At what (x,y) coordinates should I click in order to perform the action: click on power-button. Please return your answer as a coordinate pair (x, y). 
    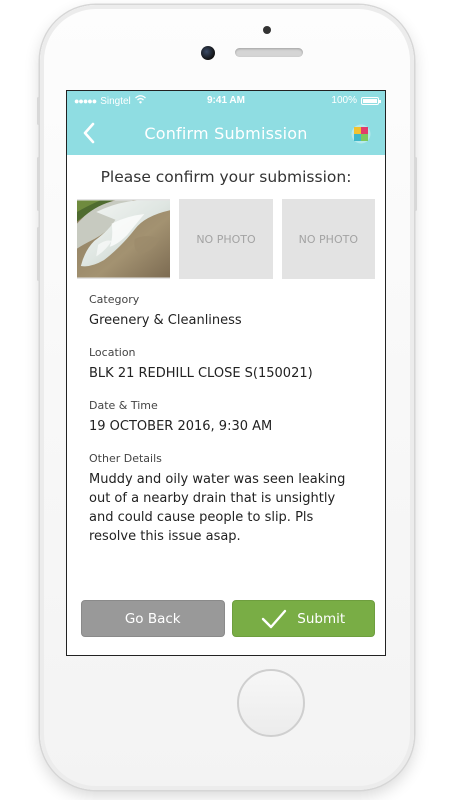
    Looking at the image, I should click on (415, 184).